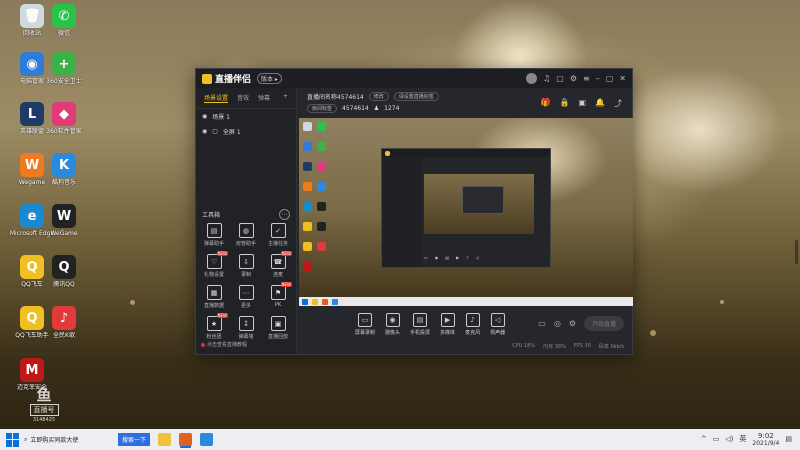 This screenshot has height=450, width=800. I want to click on desktop-icon: ✆ 微信, so click(64, 20).